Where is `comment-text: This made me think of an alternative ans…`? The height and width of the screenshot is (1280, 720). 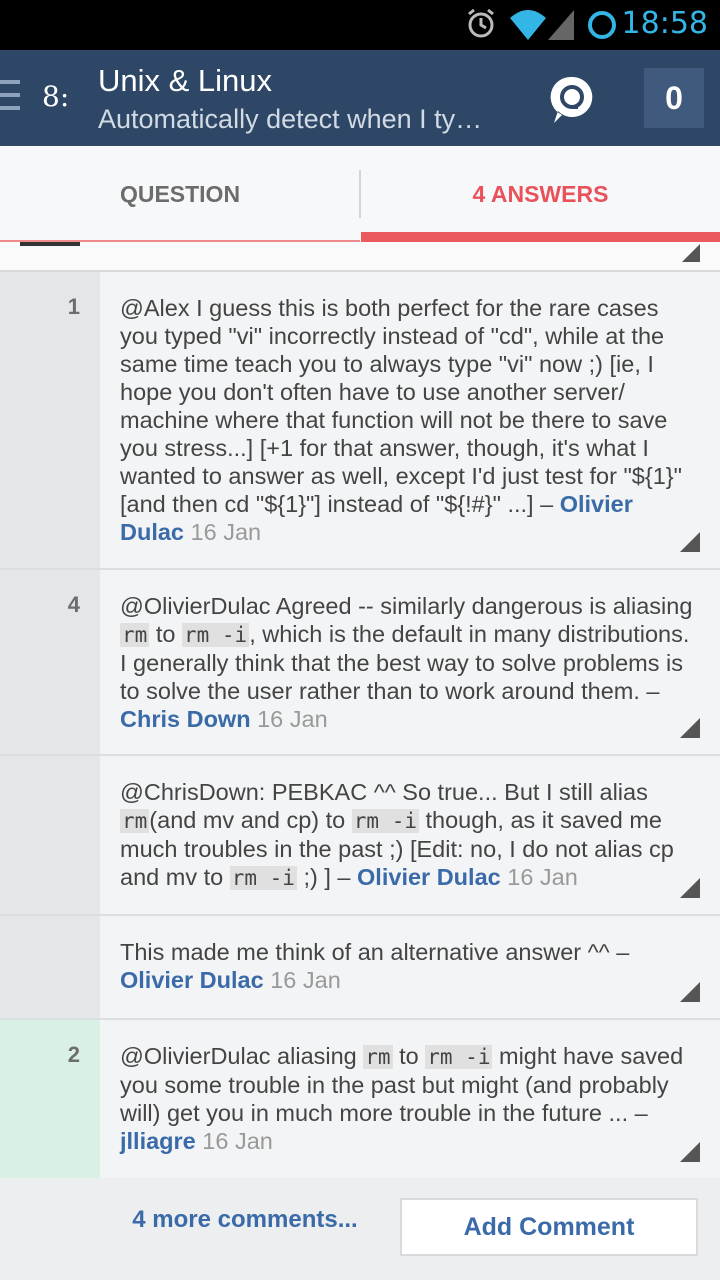 comment-text: This made me think of an alternative ans… is located at coordinates (375, 952).